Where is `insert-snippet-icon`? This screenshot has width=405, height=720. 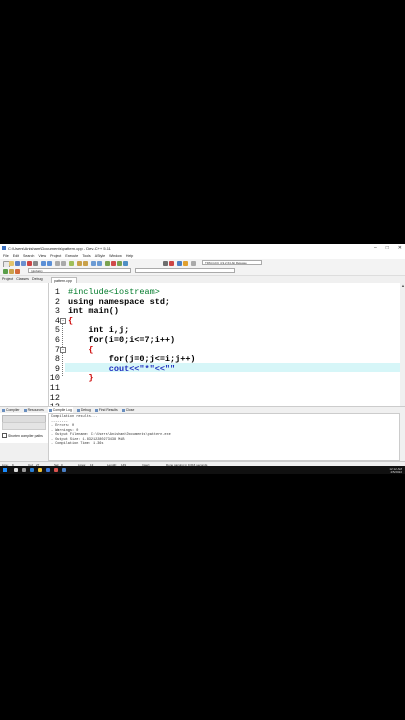
insert-snippet-icon is located at coordinates (11, 271).